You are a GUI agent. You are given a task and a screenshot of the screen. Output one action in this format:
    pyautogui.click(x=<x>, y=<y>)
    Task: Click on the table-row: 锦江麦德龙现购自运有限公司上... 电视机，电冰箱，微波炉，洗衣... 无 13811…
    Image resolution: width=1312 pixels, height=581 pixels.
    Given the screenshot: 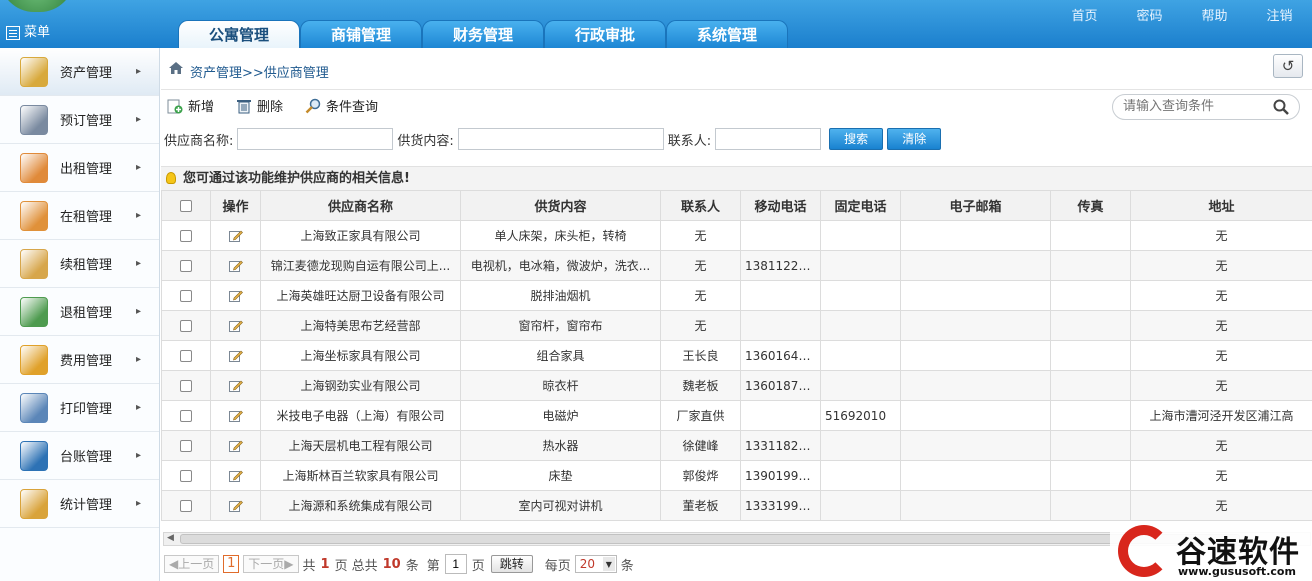 What is the action you would take?
    pyautogui.click(x=736, y=265)
    